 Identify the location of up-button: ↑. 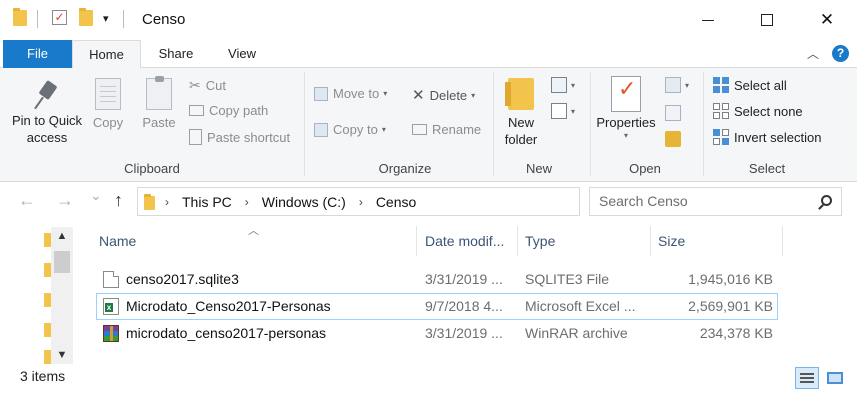
(118, 200).